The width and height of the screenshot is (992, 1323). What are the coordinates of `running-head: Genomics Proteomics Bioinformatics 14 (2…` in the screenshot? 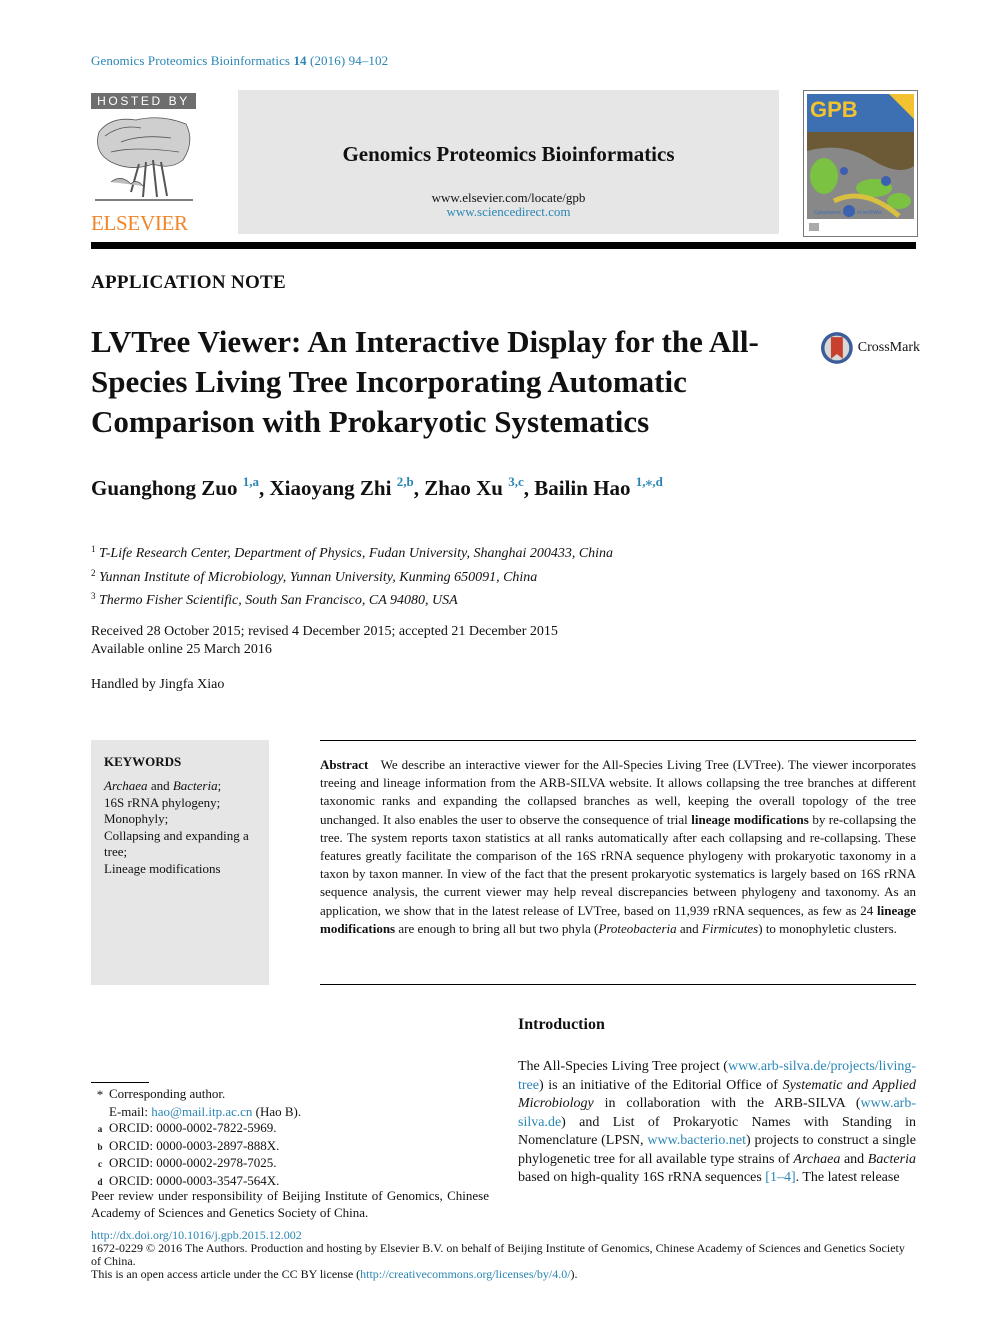 It's located at (239, 61).